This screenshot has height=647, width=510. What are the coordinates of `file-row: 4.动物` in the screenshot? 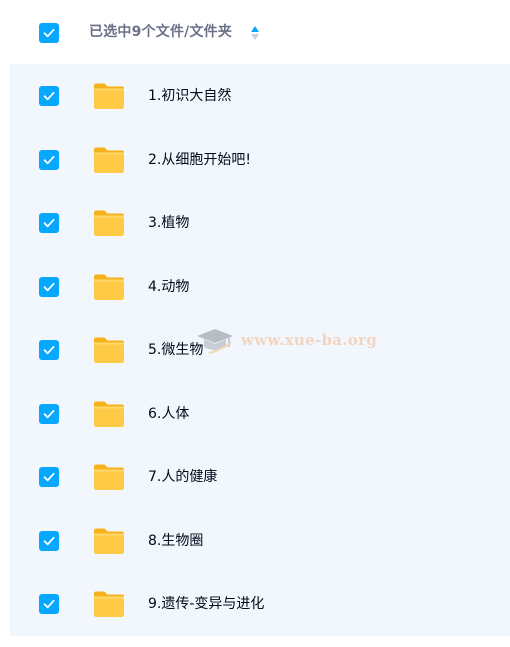 It's located at (260, 287).